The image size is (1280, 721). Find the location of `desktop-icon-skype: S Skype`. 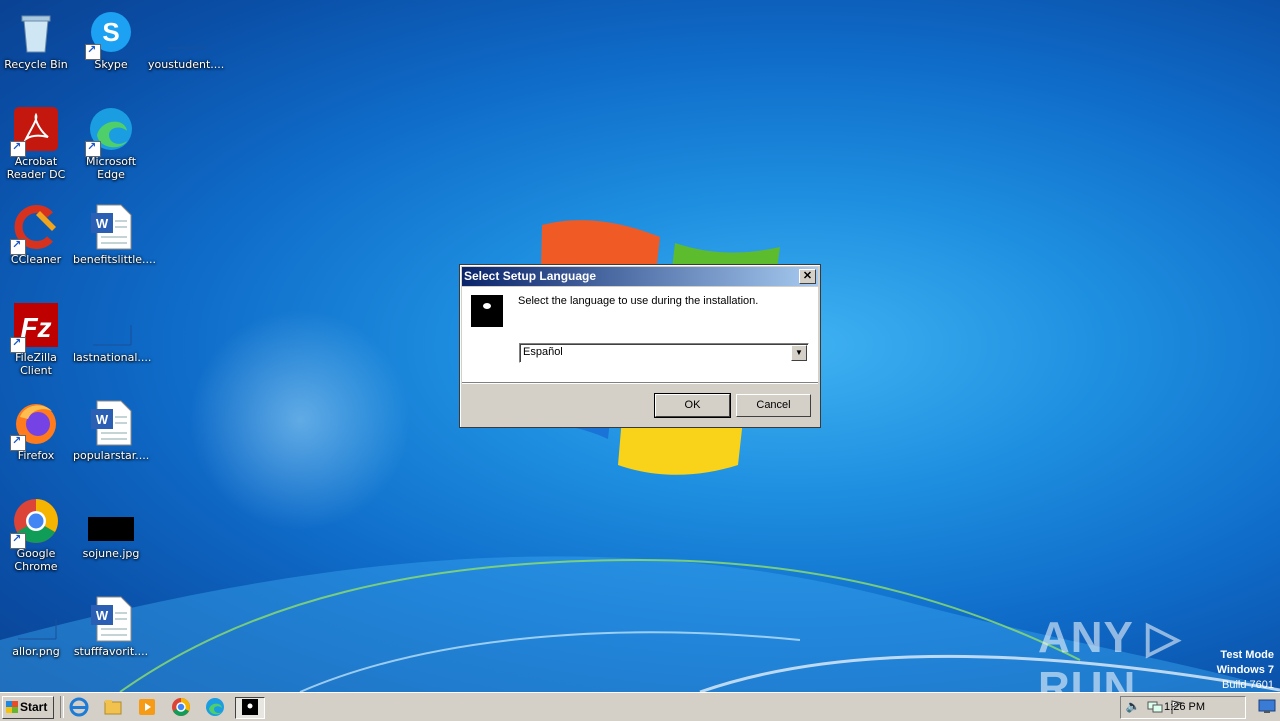

desktop-icon-skype: S Skype is located at coordinates (111, 39).